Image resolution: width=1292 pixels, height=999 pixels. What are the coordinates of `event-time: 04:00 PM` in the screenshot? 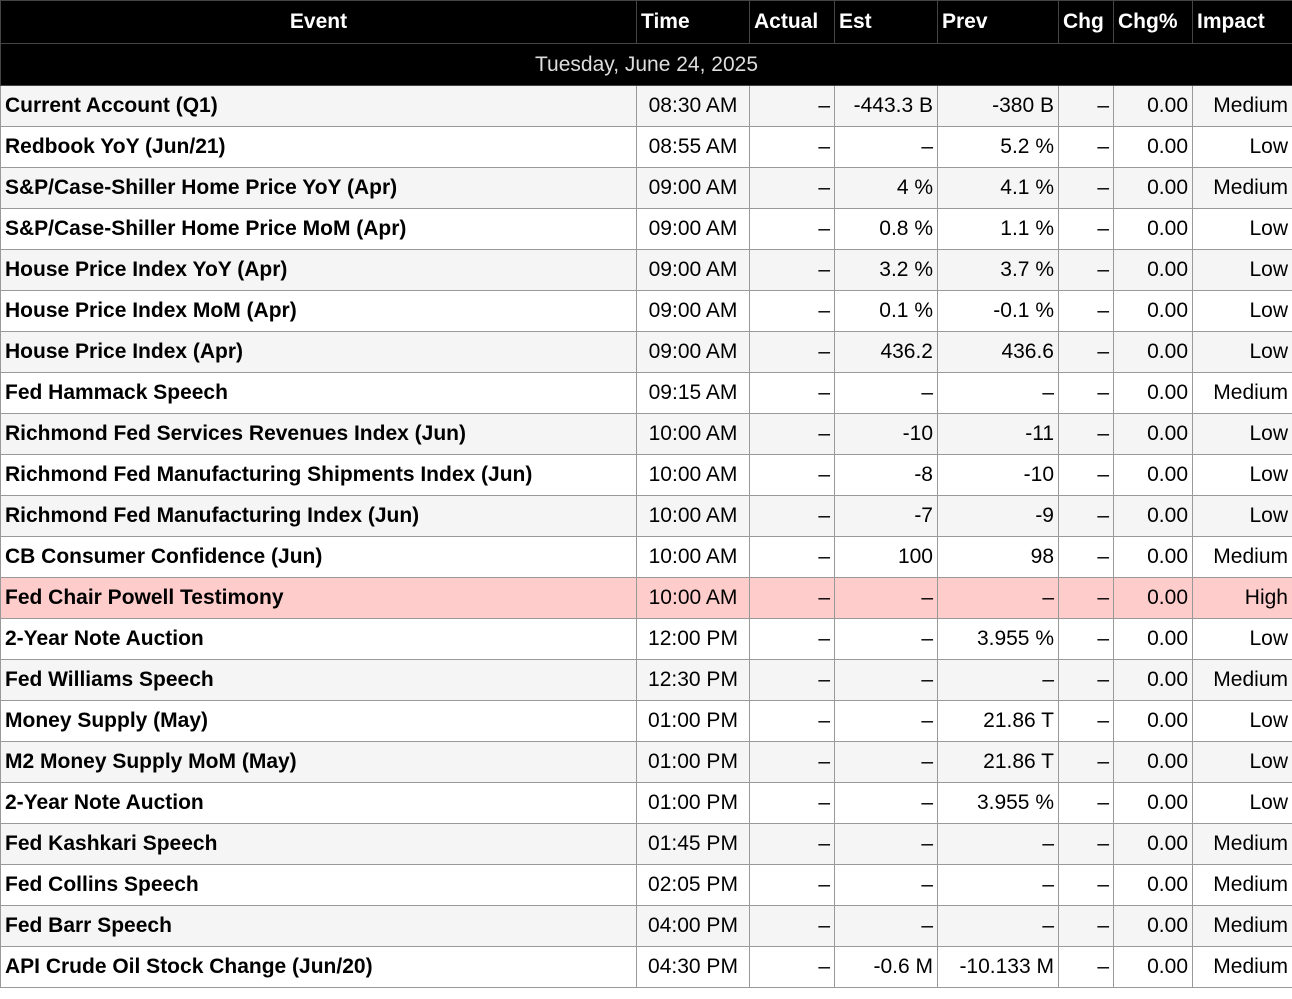 It's located at (693, 926).